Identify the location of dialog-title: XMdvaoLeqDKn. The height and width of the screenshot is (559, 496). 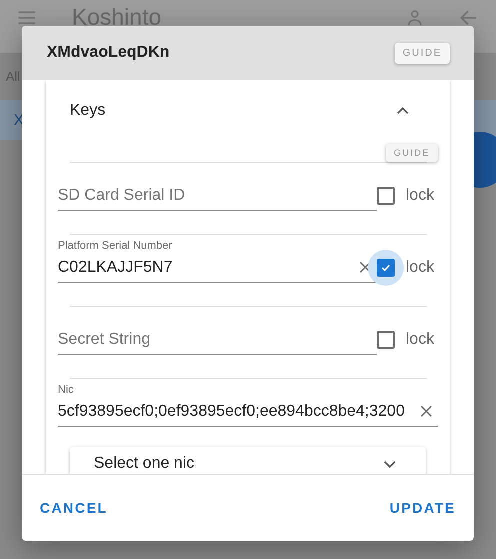
(108, 53).